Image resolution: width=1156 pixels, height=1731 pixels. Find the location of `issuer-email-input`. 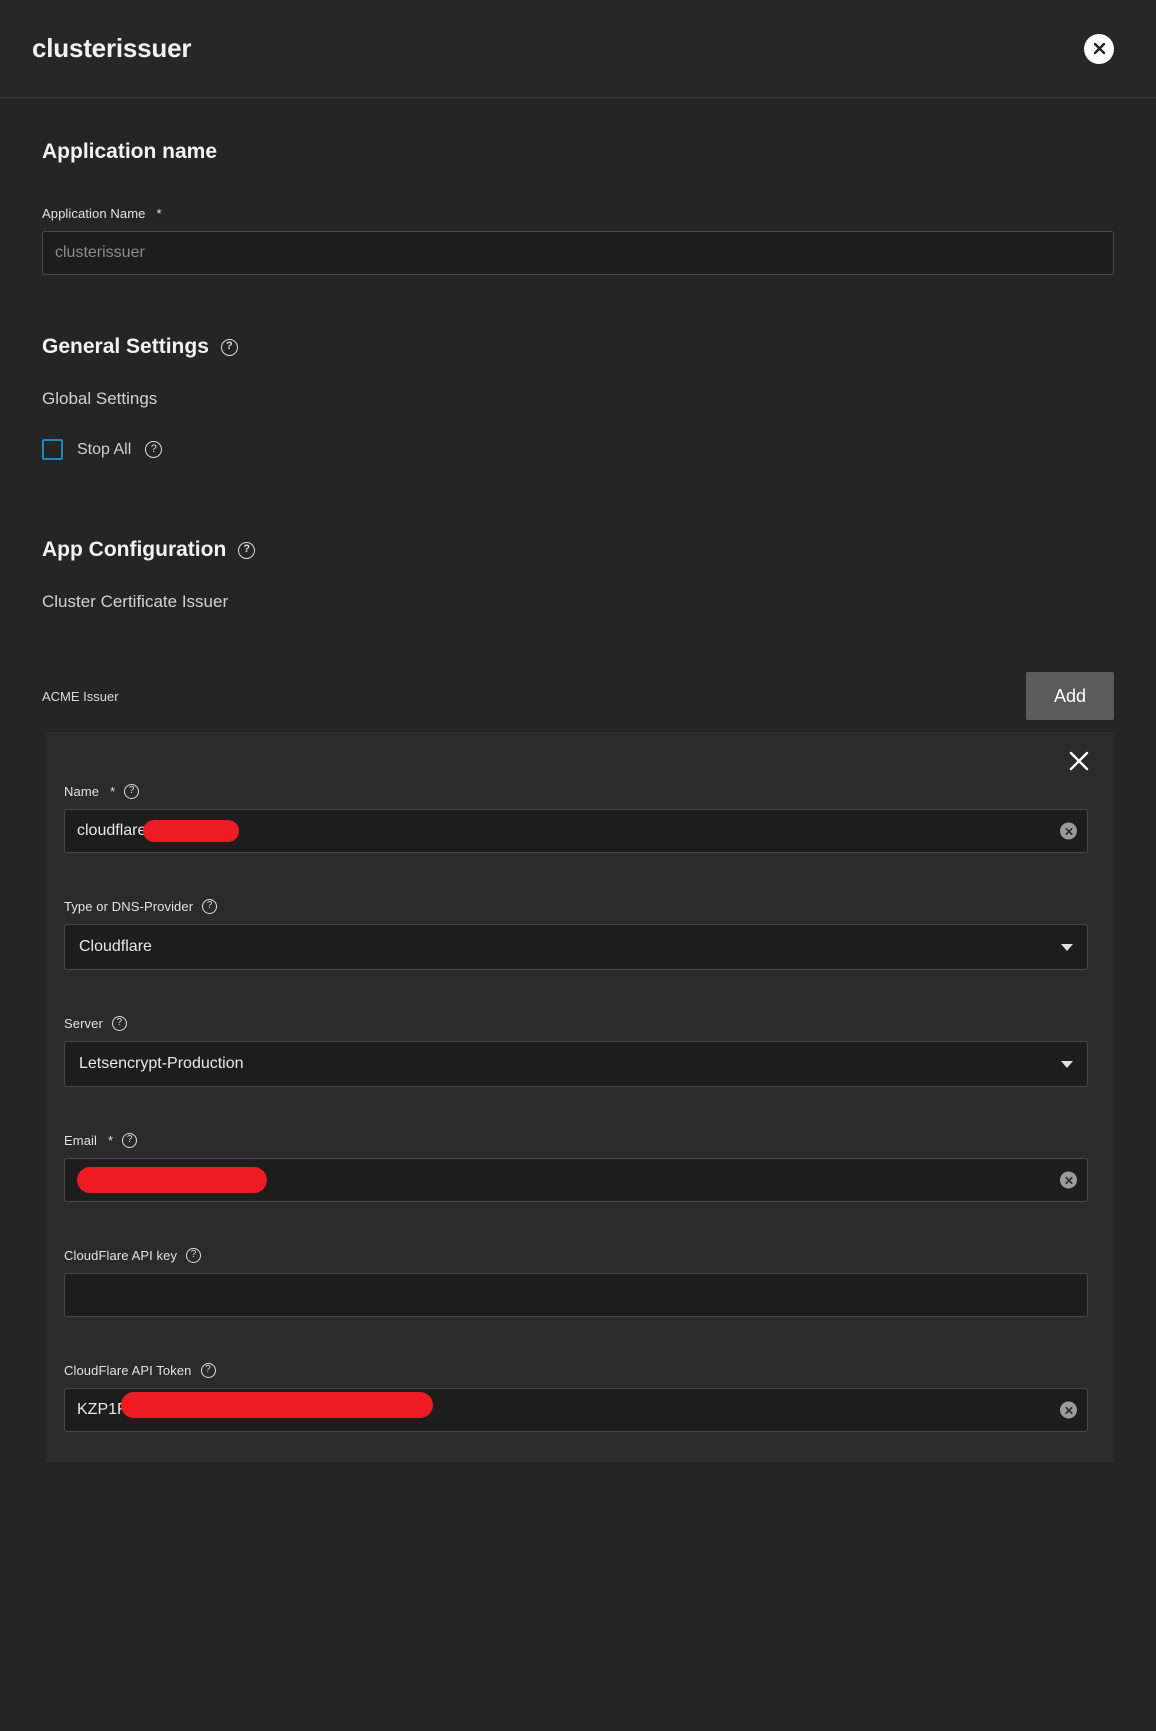

issuer-email-input is located at coordinates (576, 1180).